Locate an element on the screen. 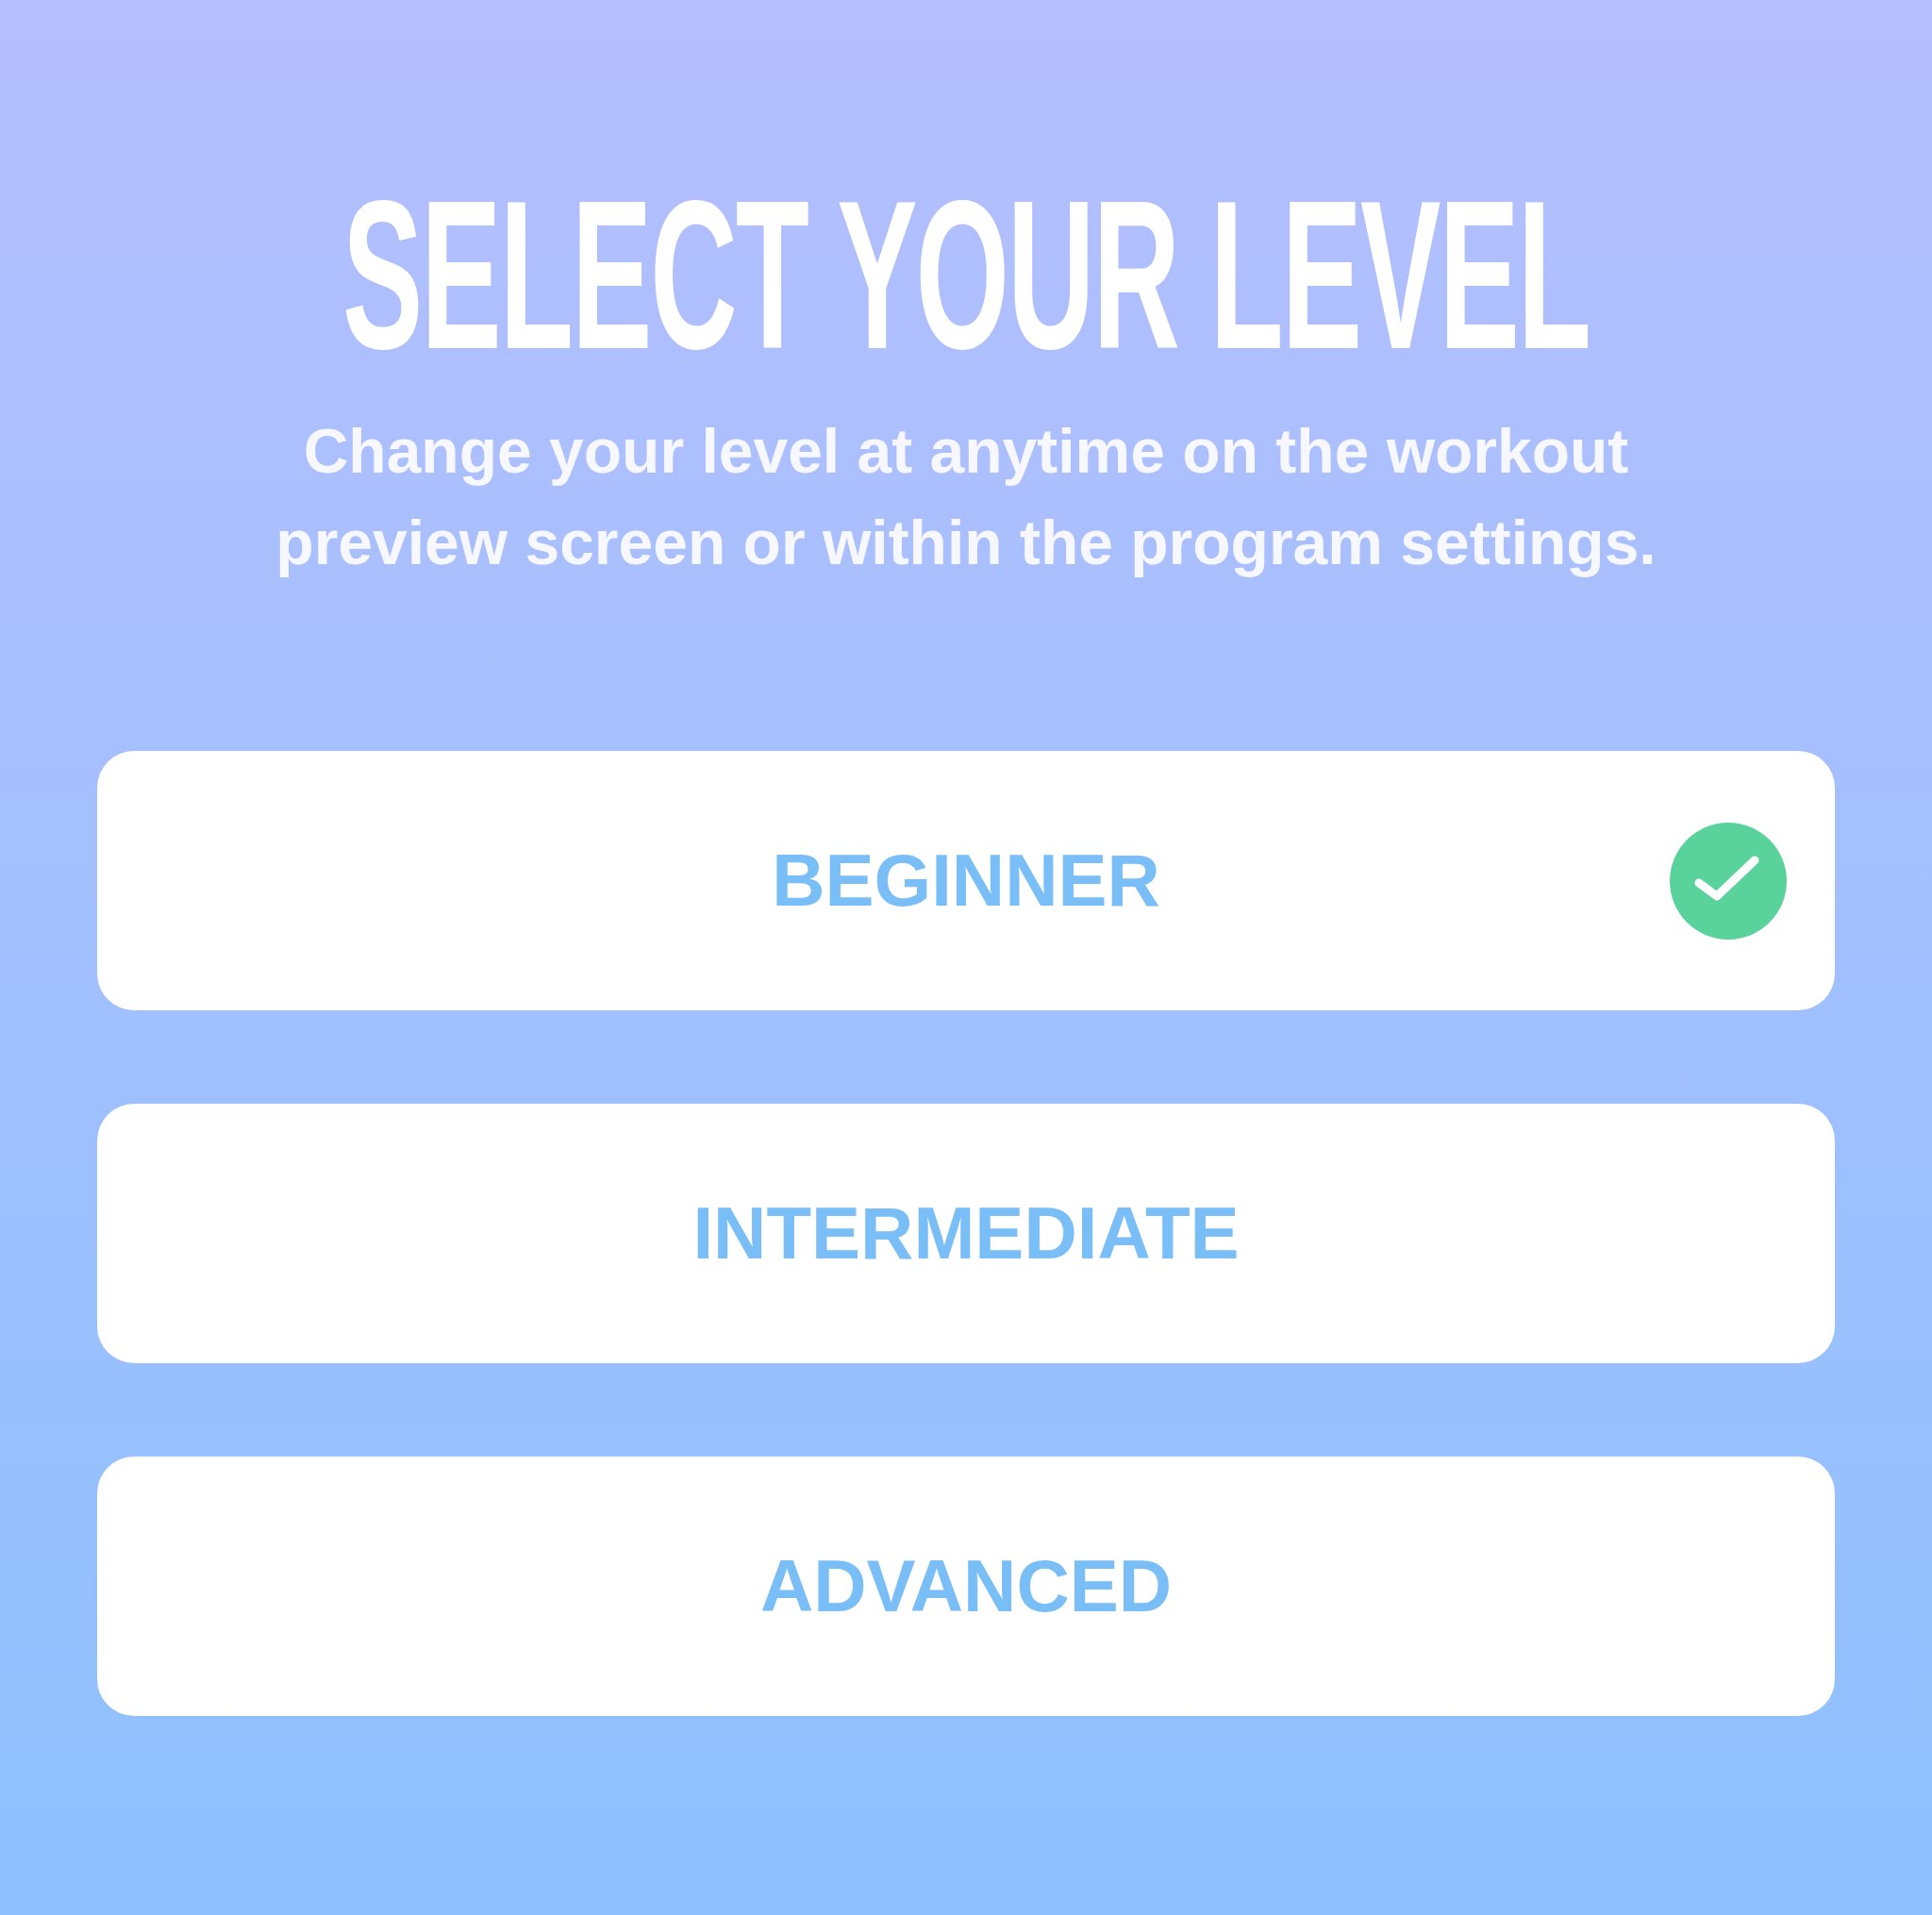 This screenshot has width=1932, height=1915. subtitle-text: Change your level at anytime on the workout preview screen or within the program settings. is located at coordinates (966, 497).